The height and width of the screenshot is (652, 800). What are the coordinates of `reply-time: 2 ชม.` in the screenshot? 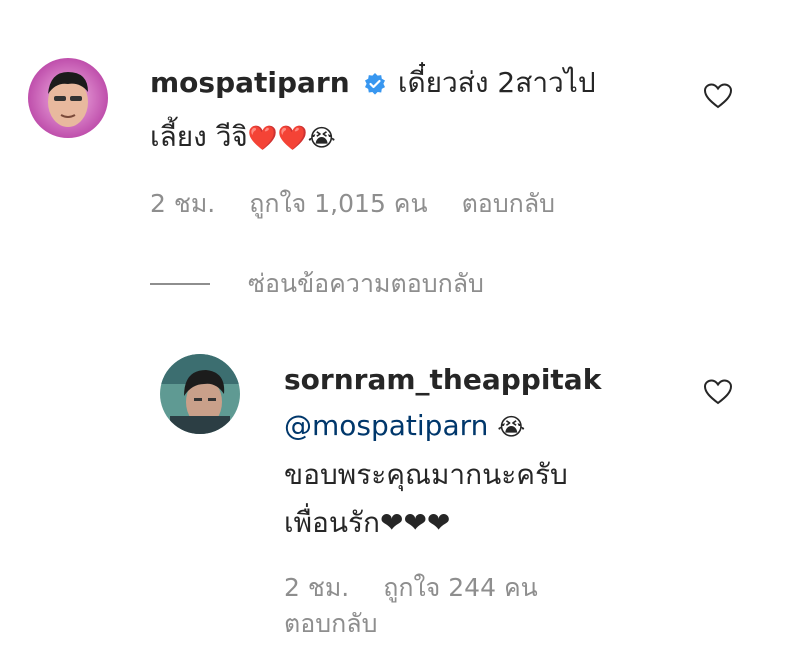 It's located at (317, 587).